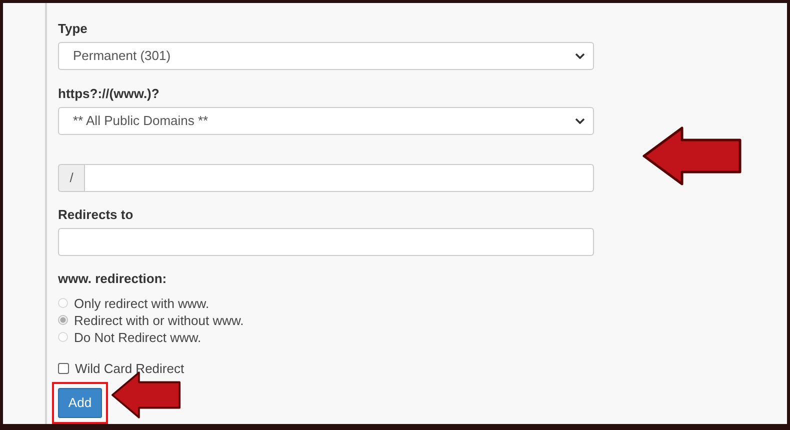 The width and height of the screenshot is (790, 430). What do you see at coordinates (138, 337) in the screenshot?
I see `radio-label: Do Not Redirect www.` at bounding box center [138, 337].